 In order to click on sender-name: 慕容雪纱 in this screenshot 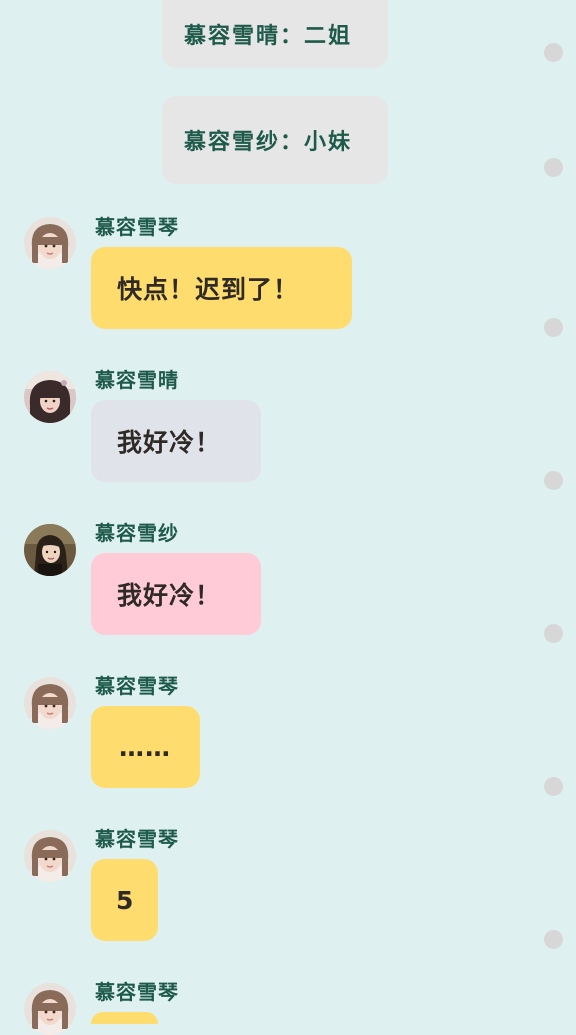, I will do `click(137, 533)`.